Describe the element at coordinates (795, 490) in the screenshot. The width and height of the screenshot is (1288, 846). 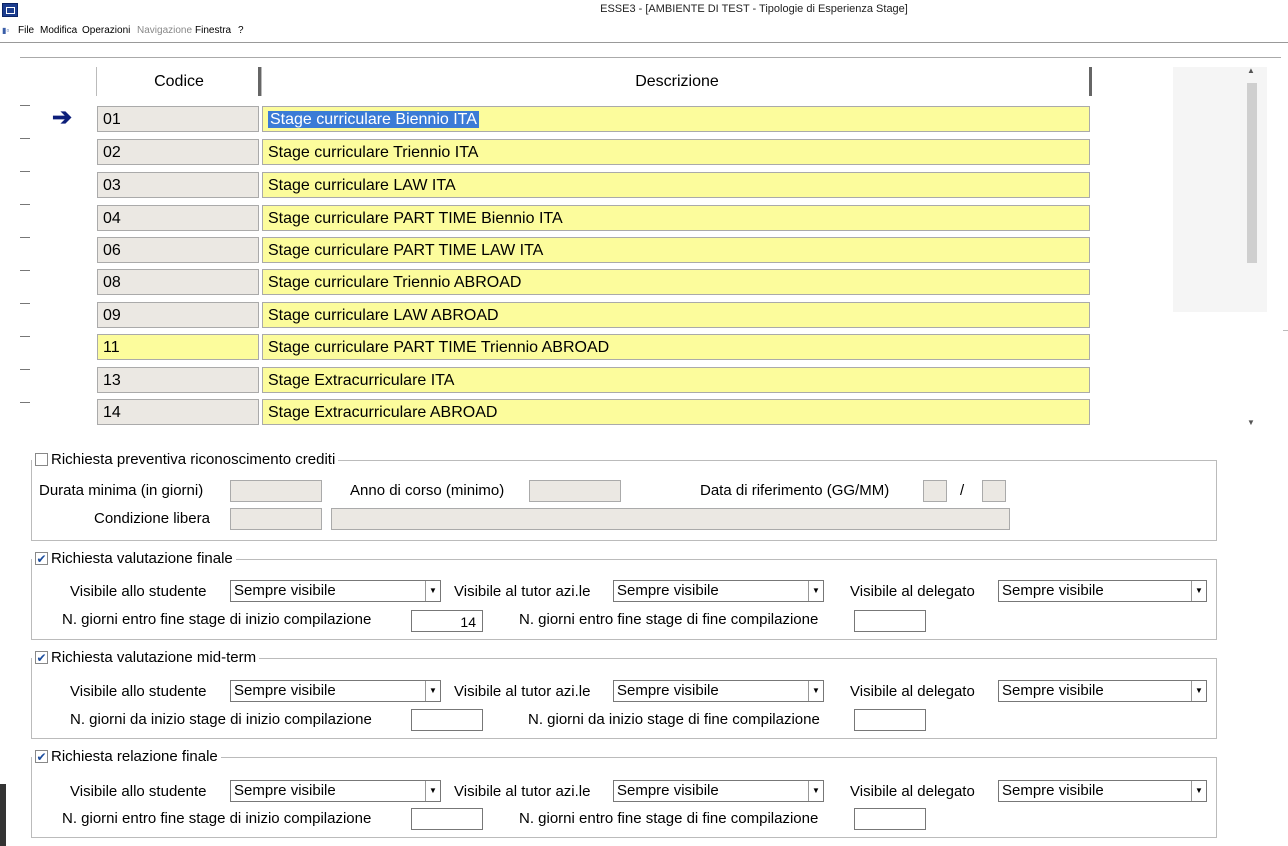
I see `data-riferimento-label: Data di riferimento (GG/MM)` at that location.